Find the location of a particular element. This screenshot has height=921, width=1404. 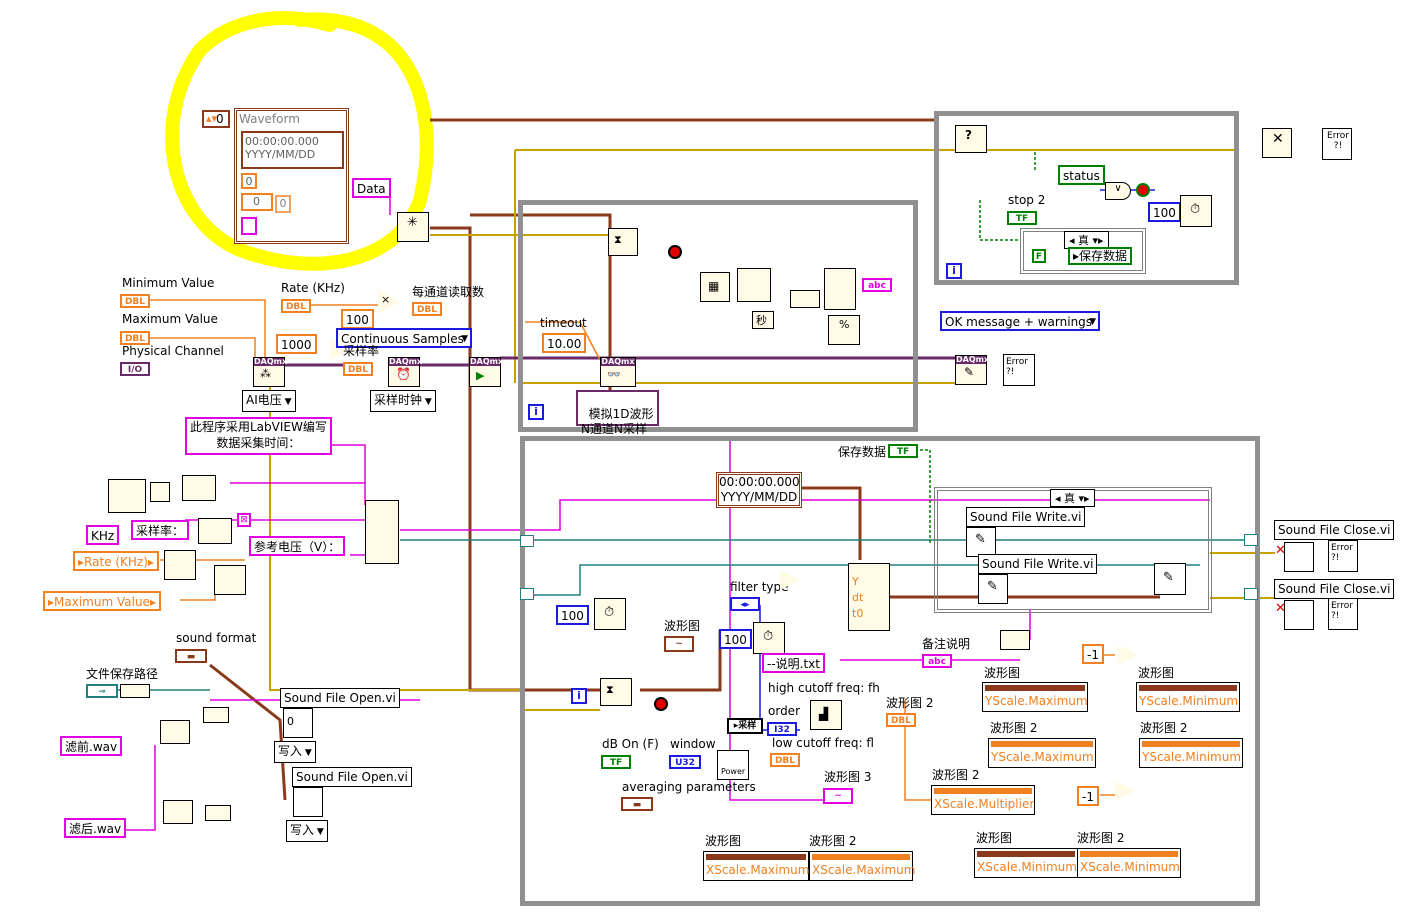

waveform-dt: 0 is located at coordinates (249, 181).